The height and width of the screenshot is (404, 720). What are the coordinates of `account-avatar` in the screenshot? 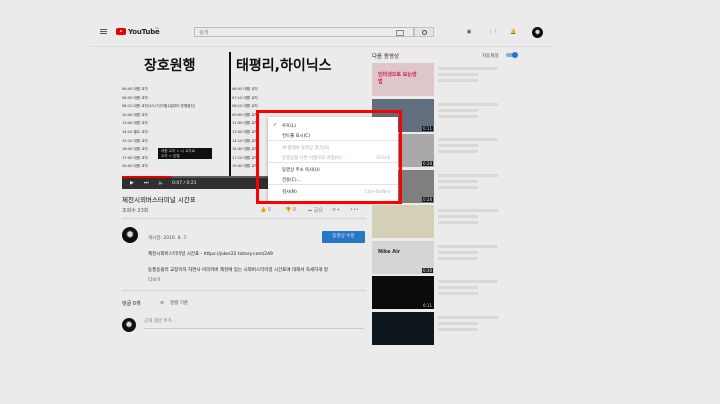 It's located at (537, 32).